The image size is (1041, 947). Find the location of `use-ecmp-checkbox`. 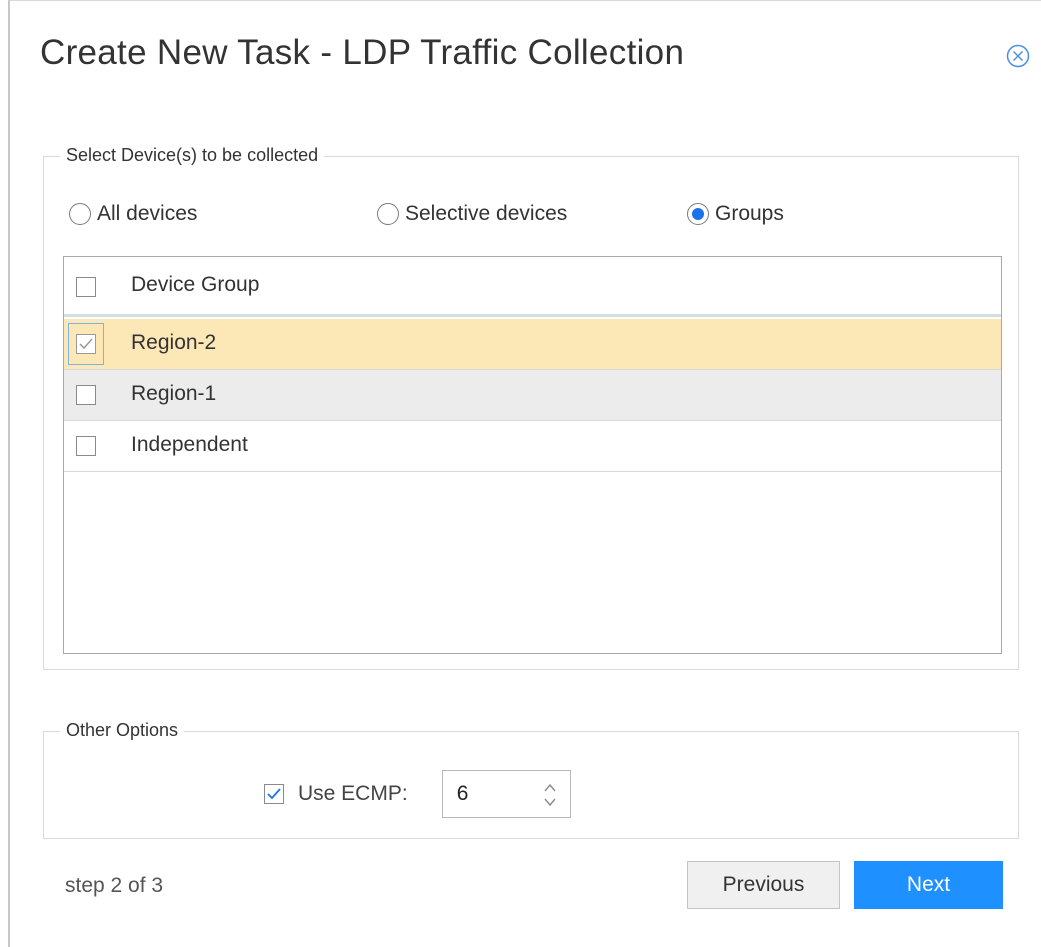

use-ecmp-checkbox is located at coordinates (274, 794).